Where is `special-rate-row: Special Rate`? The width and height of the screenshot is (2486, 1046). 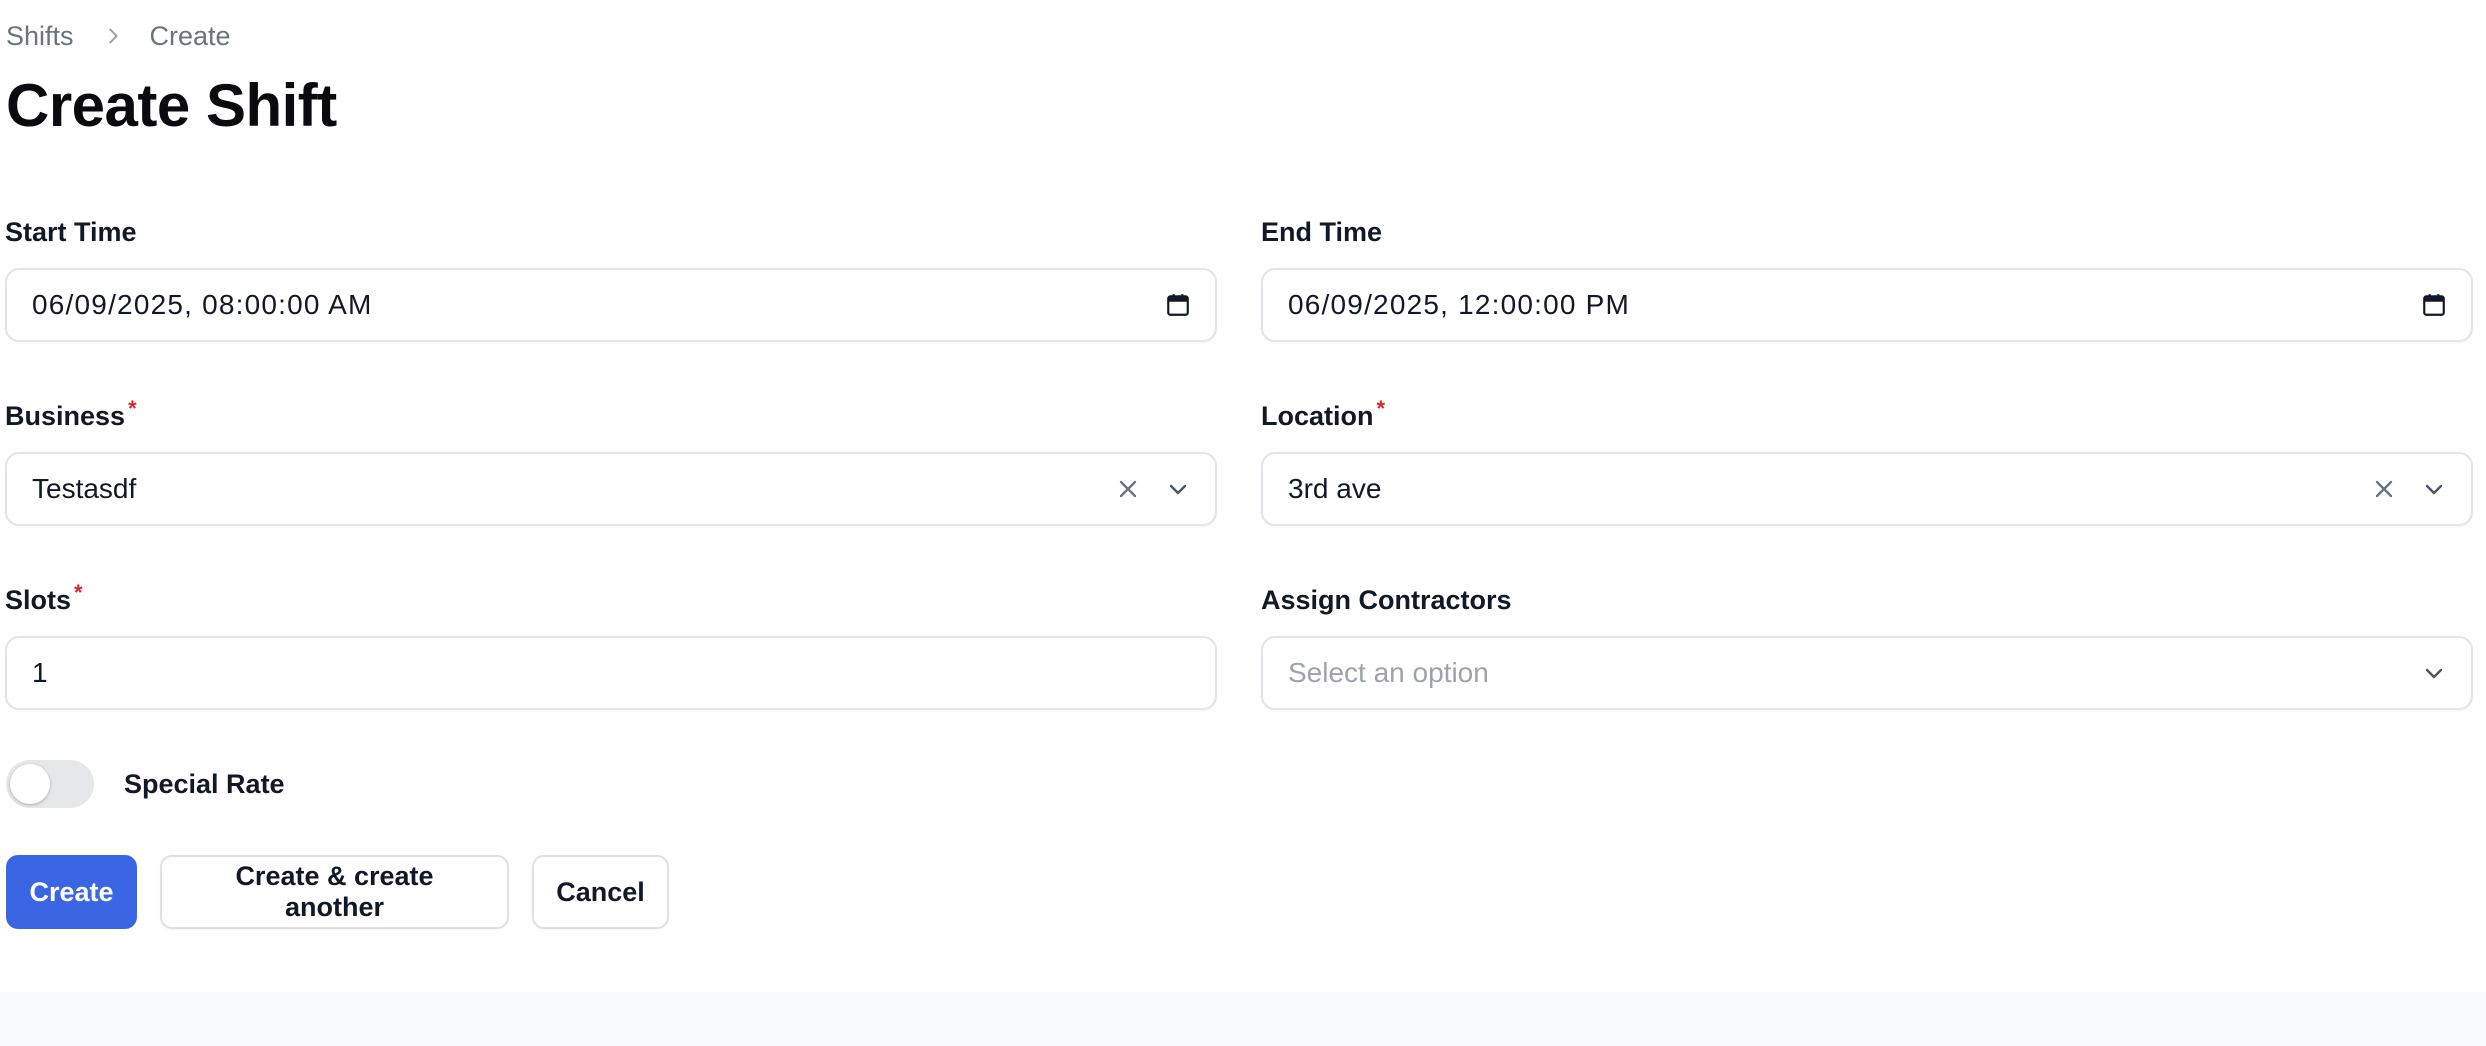
special-rate-row: Special Rate is located at coordinates (145, 784).